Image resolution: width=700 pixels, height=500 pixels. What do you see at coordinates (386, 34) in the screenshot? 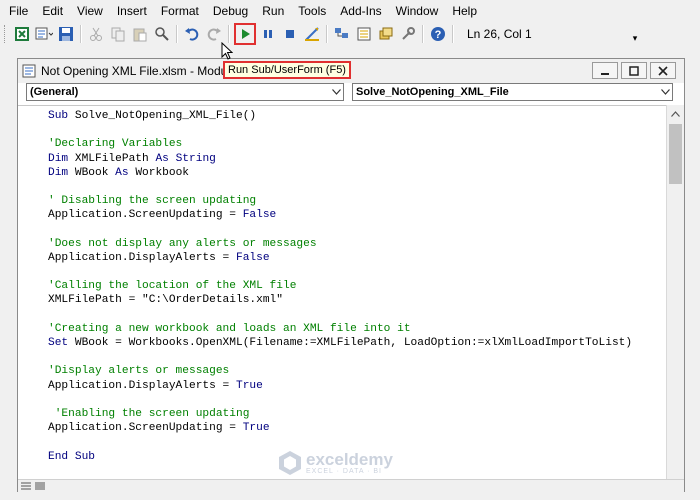
I see `object-browser-icon` at bounding box center [386, 34].